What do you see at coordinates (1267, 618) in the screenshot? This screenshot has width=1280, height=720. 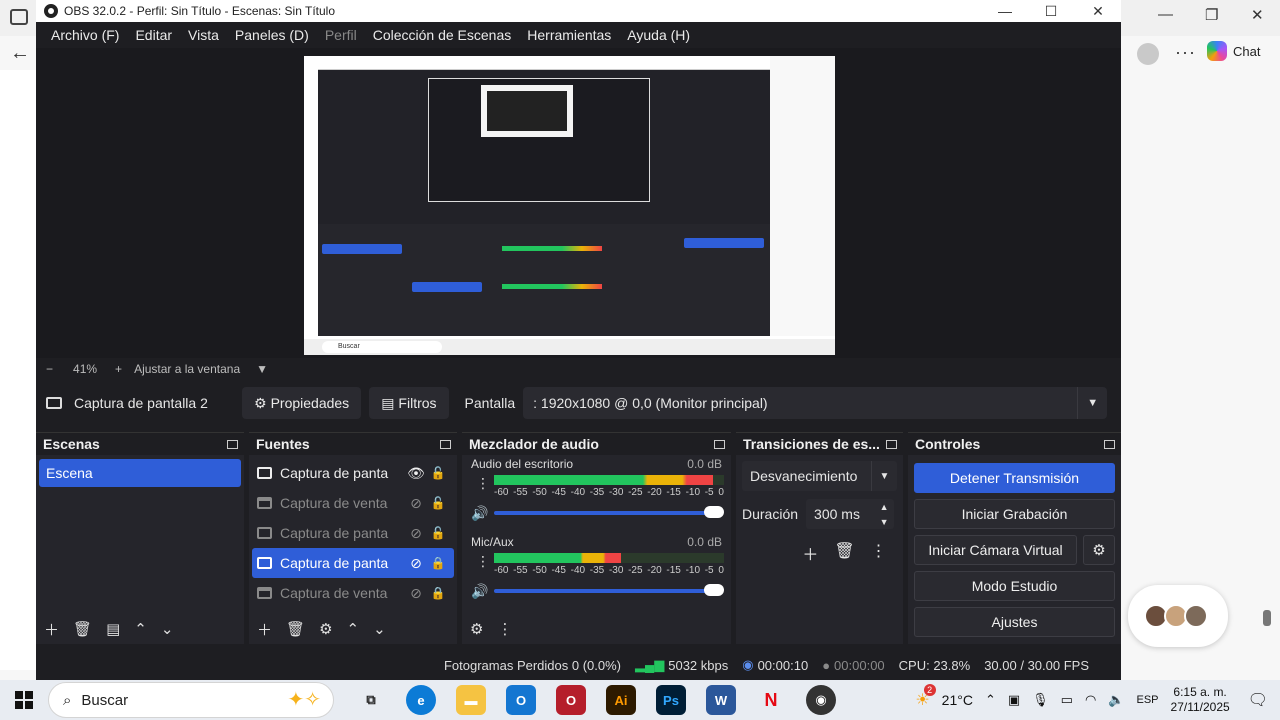 I see `browser-scrollbar` at bounding box center [1267, 618].